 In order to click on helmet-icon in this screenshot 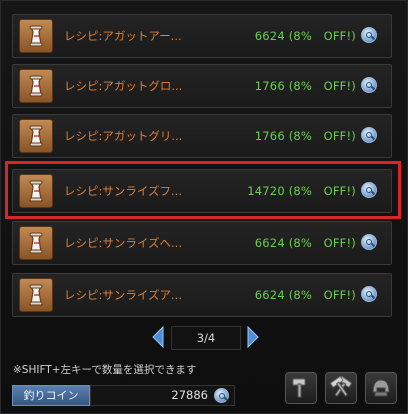, I will do `click(381, 388)`.